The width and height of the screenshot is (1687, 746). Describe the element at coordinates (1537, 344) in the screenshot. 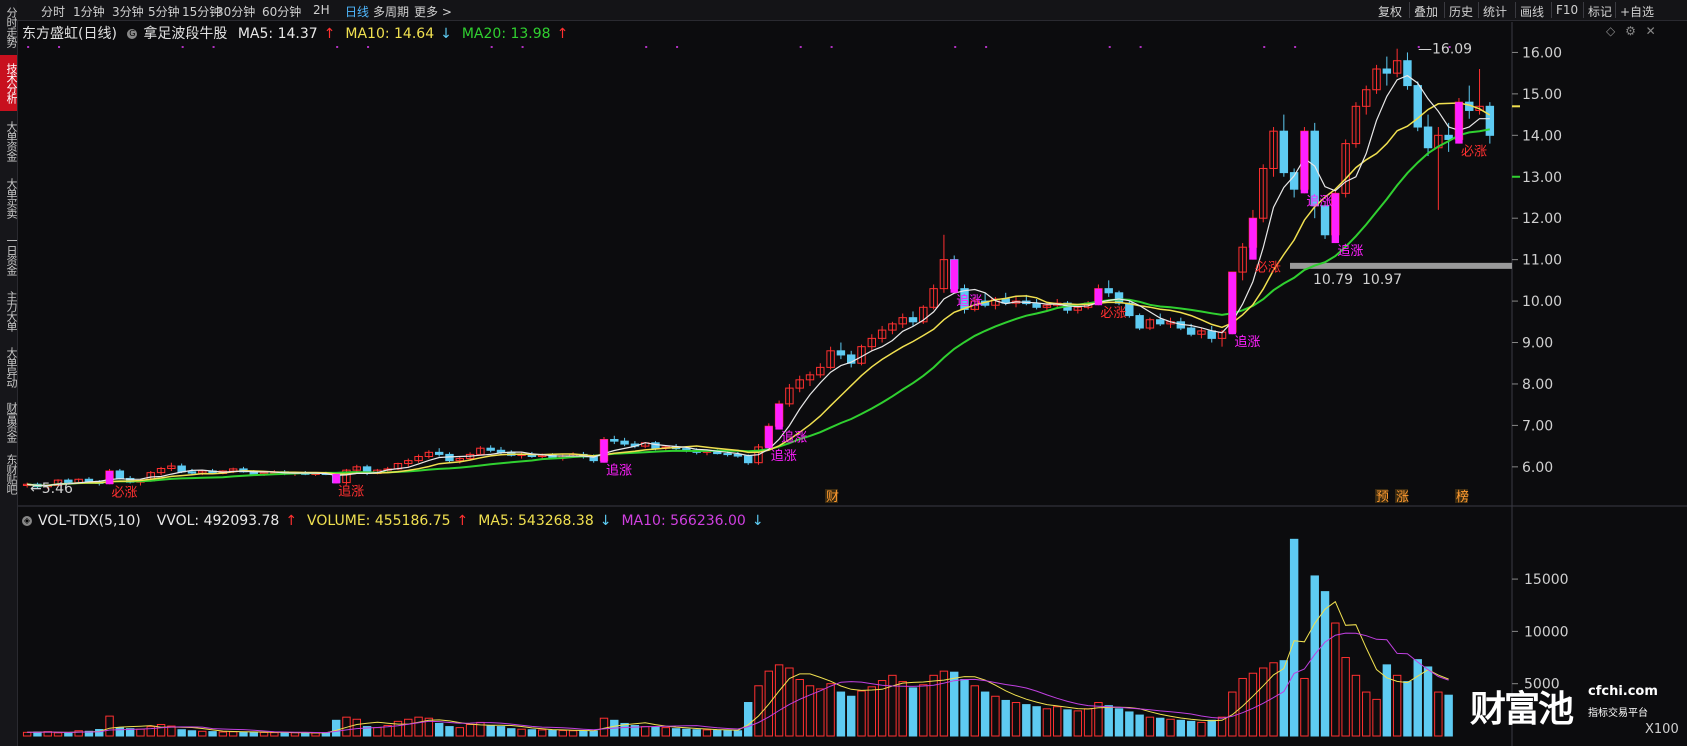

I see `price-axis-label: 9.00` at that location.